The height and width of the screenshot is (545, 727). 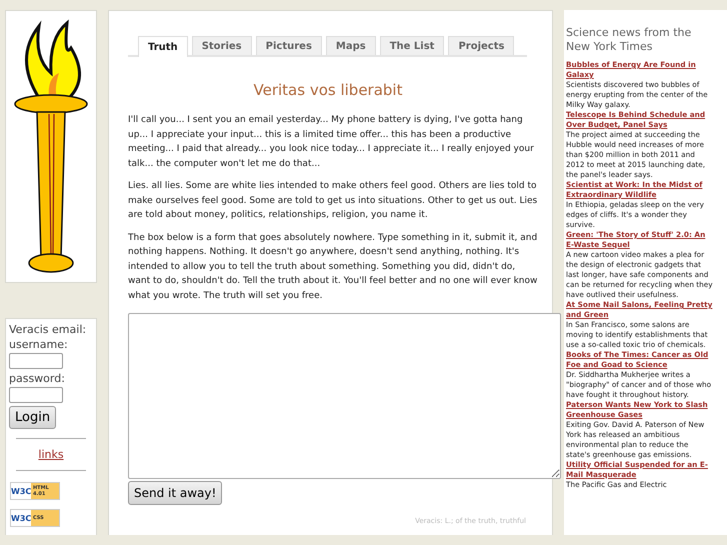 I want to click on nav-tab: The List, so click(x=412, y=45).